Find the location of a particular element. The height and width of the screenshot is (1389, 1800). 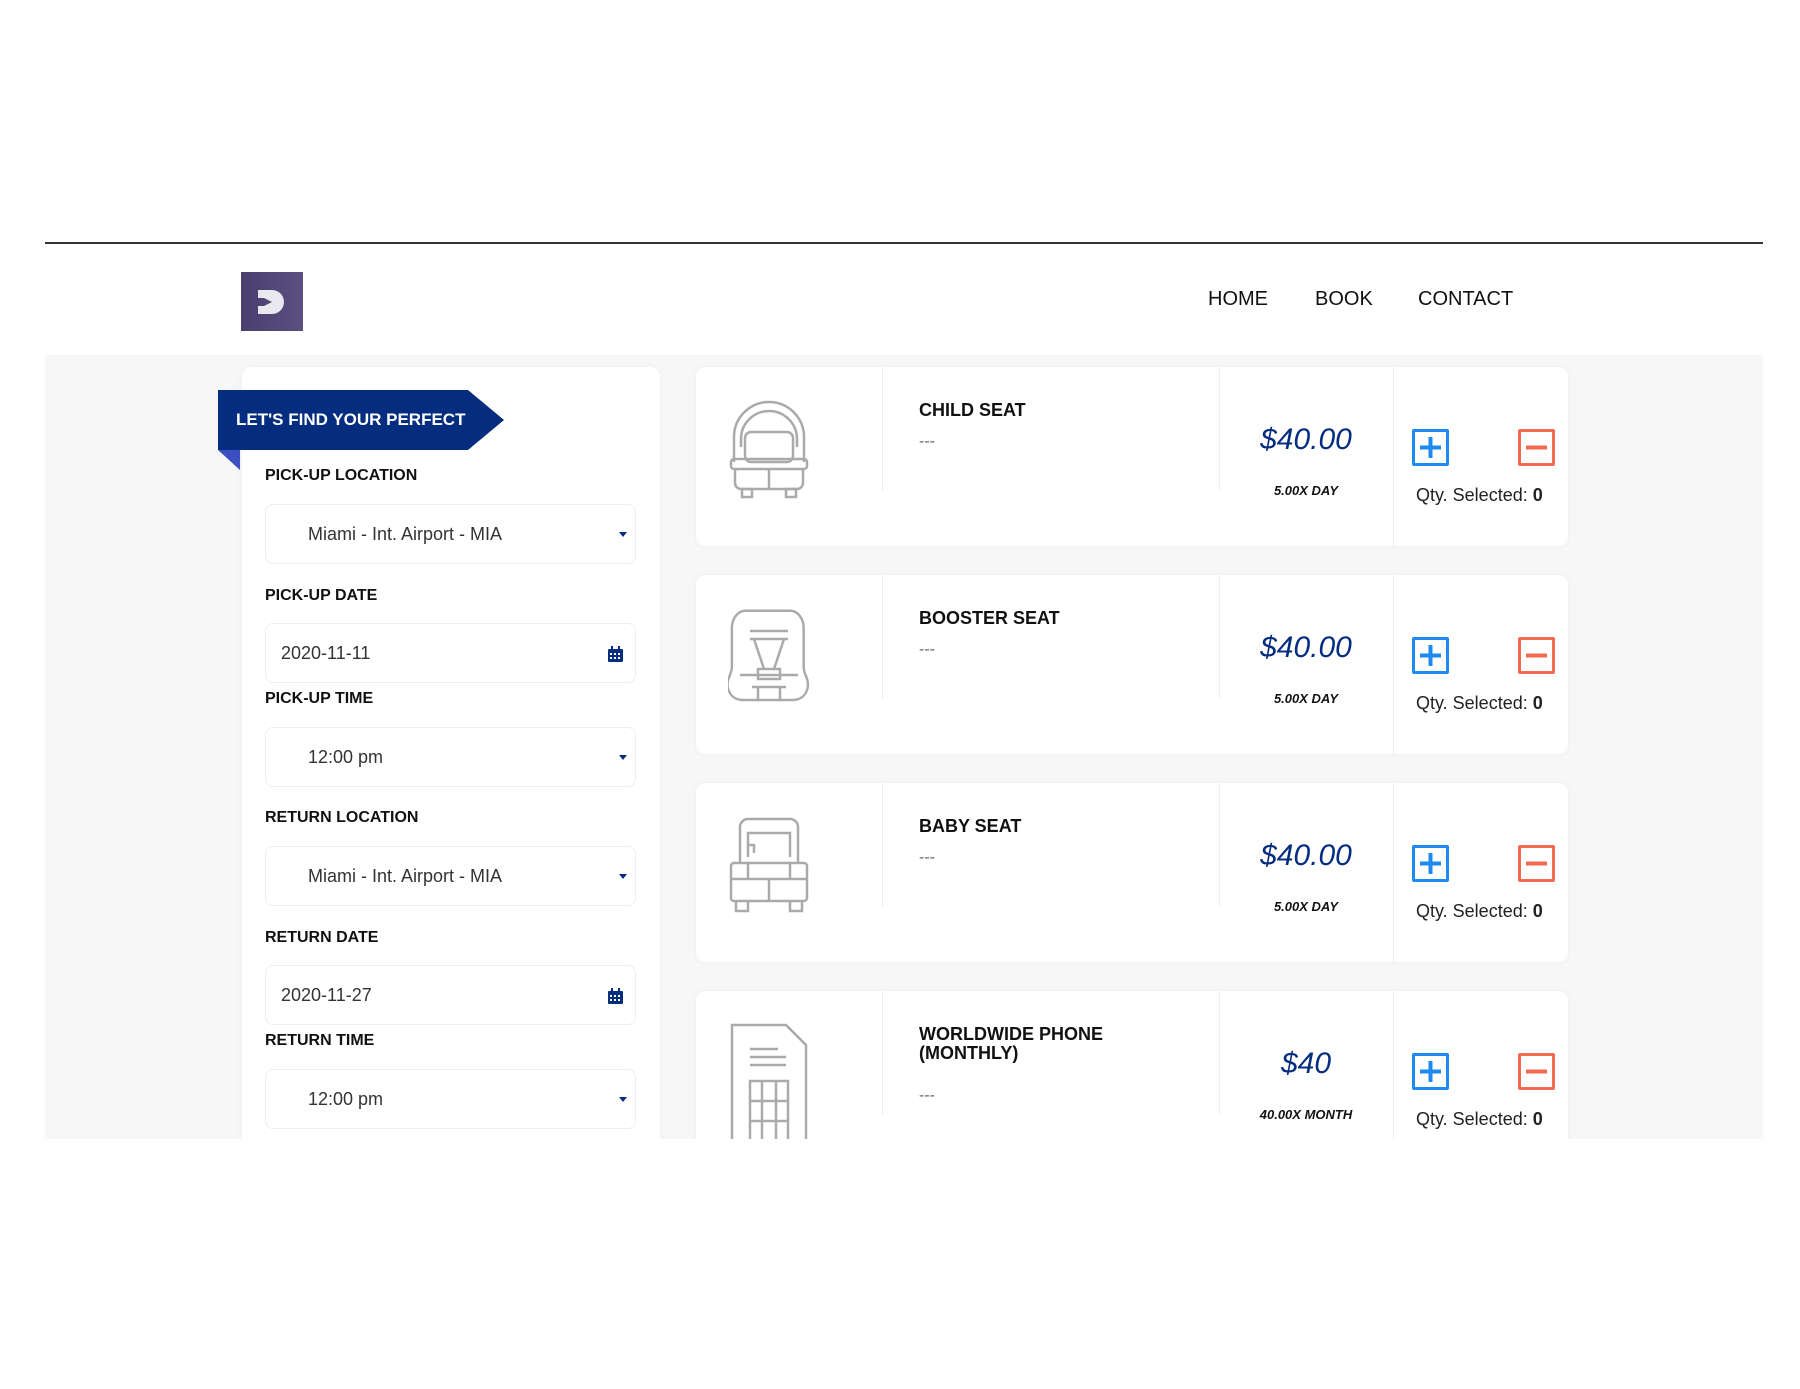

pickup-time-label: PICK-UP TIME is located at coordinates (319, 698).